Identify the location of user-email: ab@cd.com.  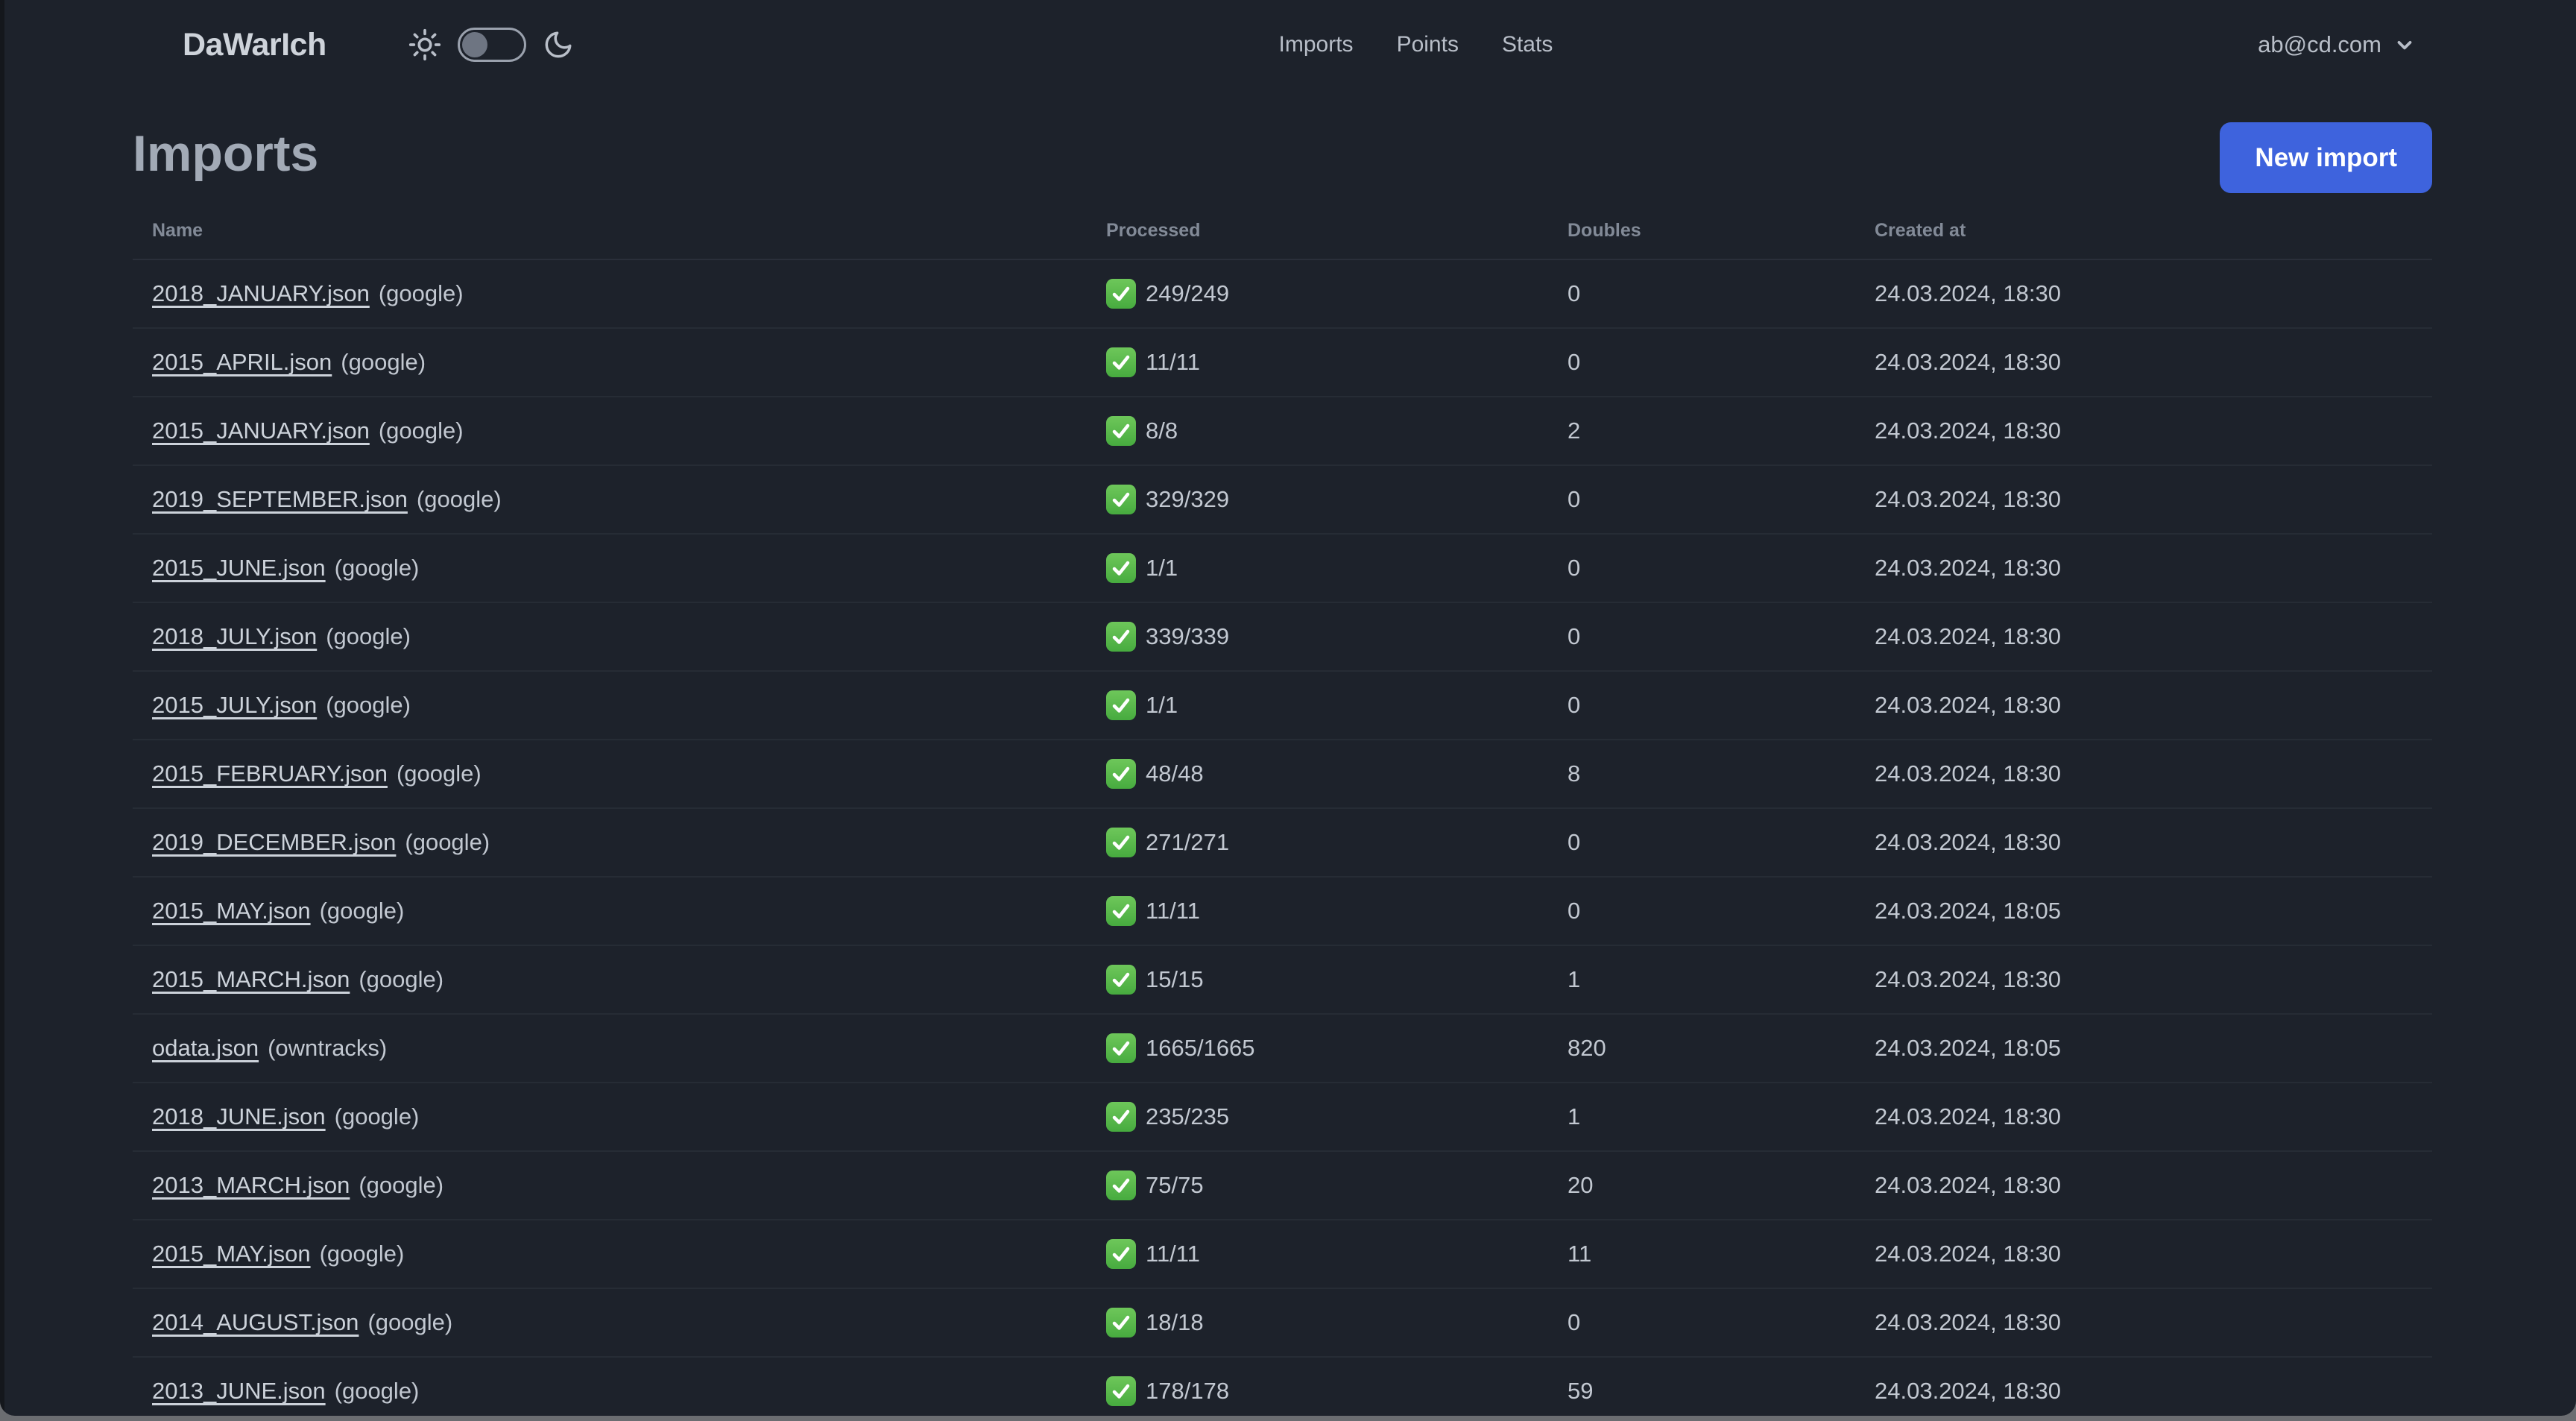
(2319, 44).